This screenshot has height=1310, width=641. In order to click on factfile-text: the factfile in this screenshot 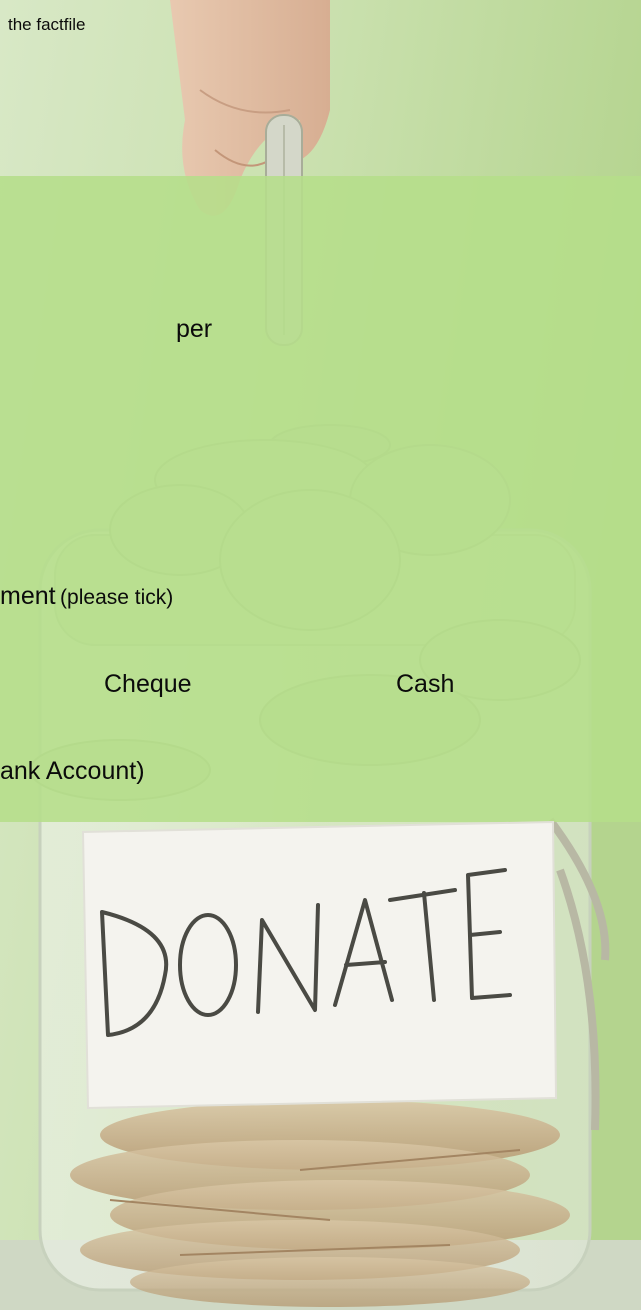, I will do `click(47, 24)`.